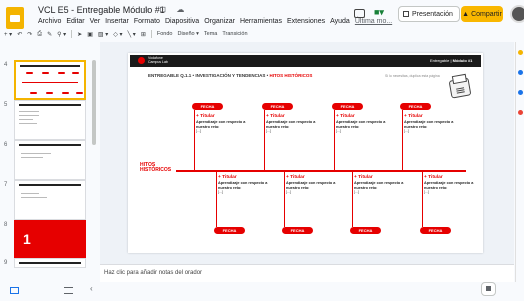  Describe the element at coordinates (15, 18) in the screenshot. I see `slides-logo-icon` at that location.